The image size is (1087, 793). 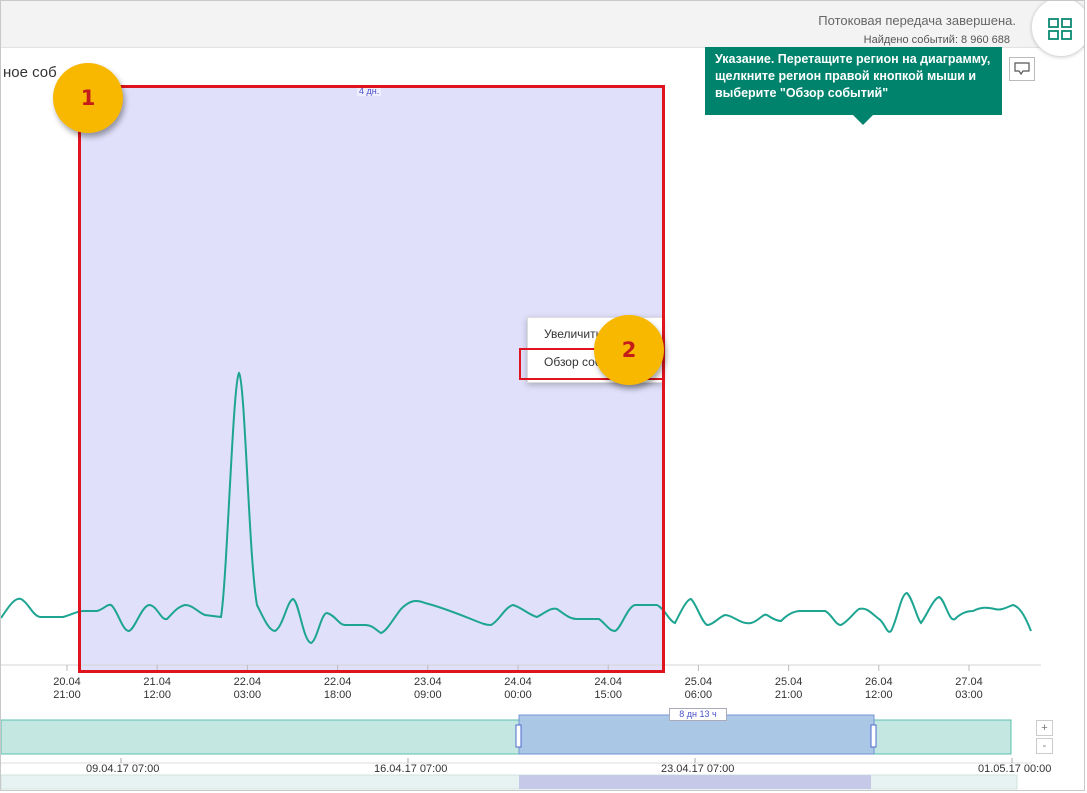 What do you see at coordinates (608, 695) in the screenshot?
I see `x-tick-time: 15:00` at bounding box center [608, 695].